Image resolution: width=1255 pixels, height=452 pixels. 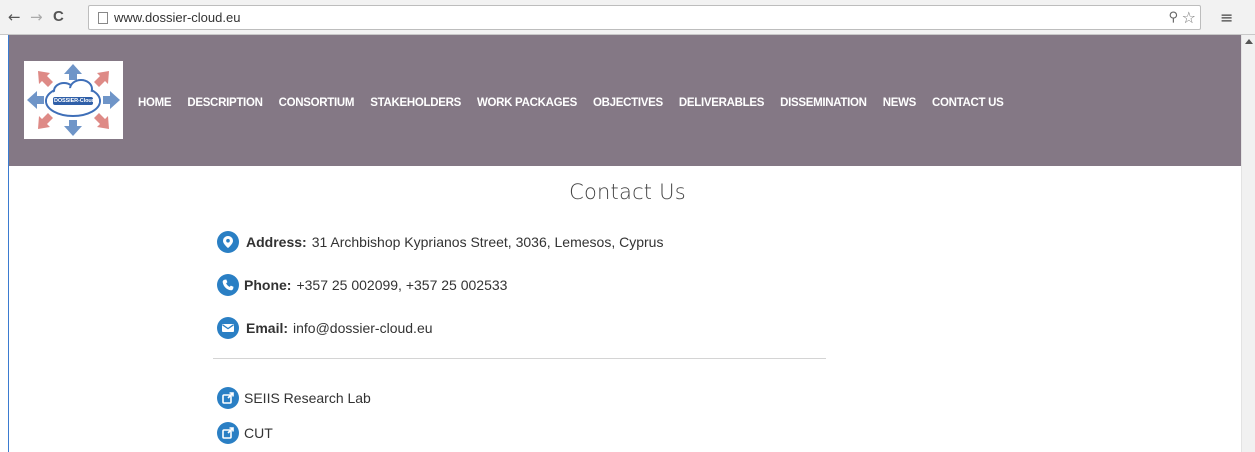 I want to click on nav-item-home: HOME, so click(x=155, y=103).